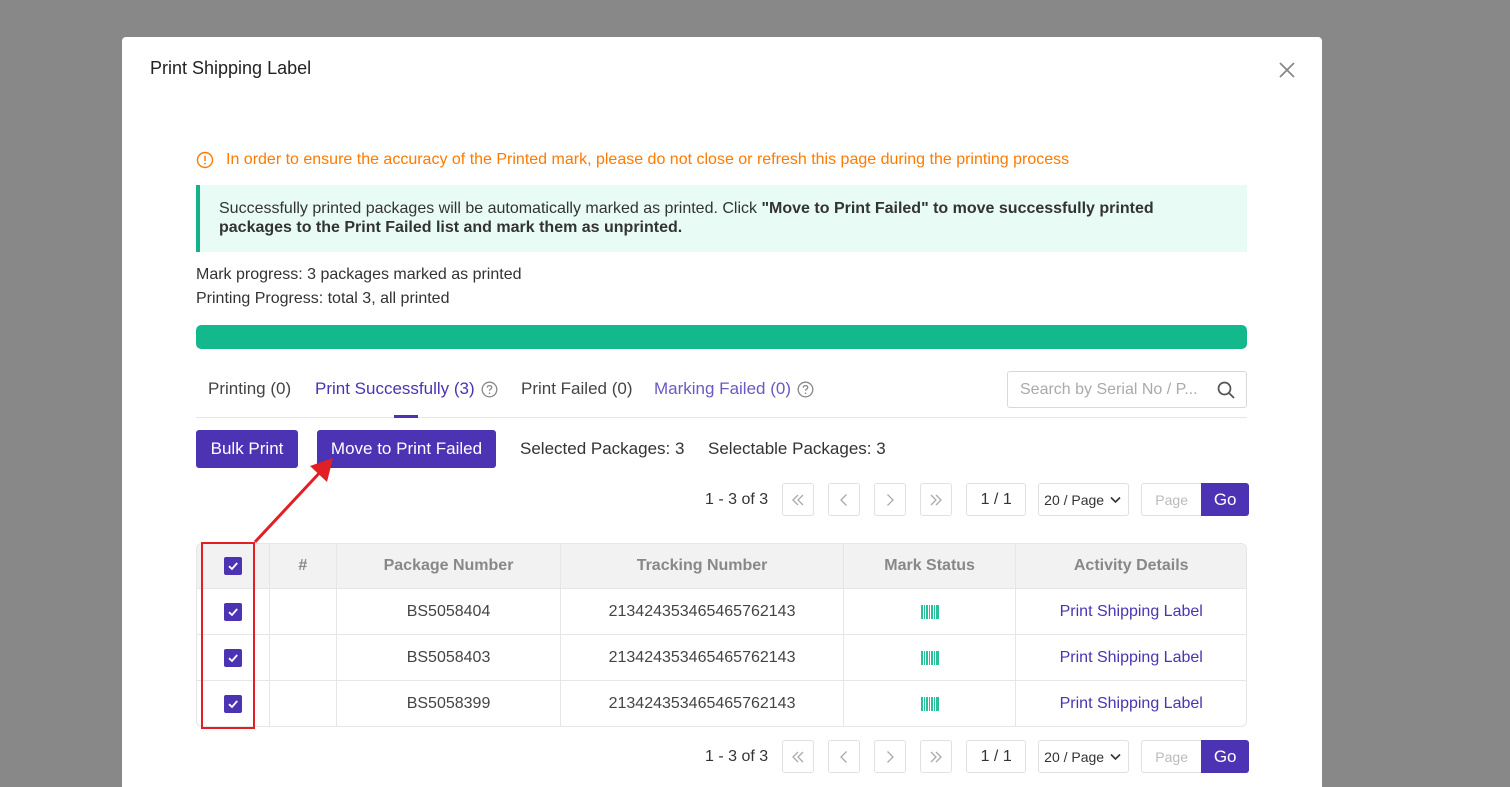 Image resolution: width=1510 pixels, height=787 pixels. What do you see at coordinates (1118, 389) in the screenshot?
I see `search-input` at bounding box center [1118, 389].